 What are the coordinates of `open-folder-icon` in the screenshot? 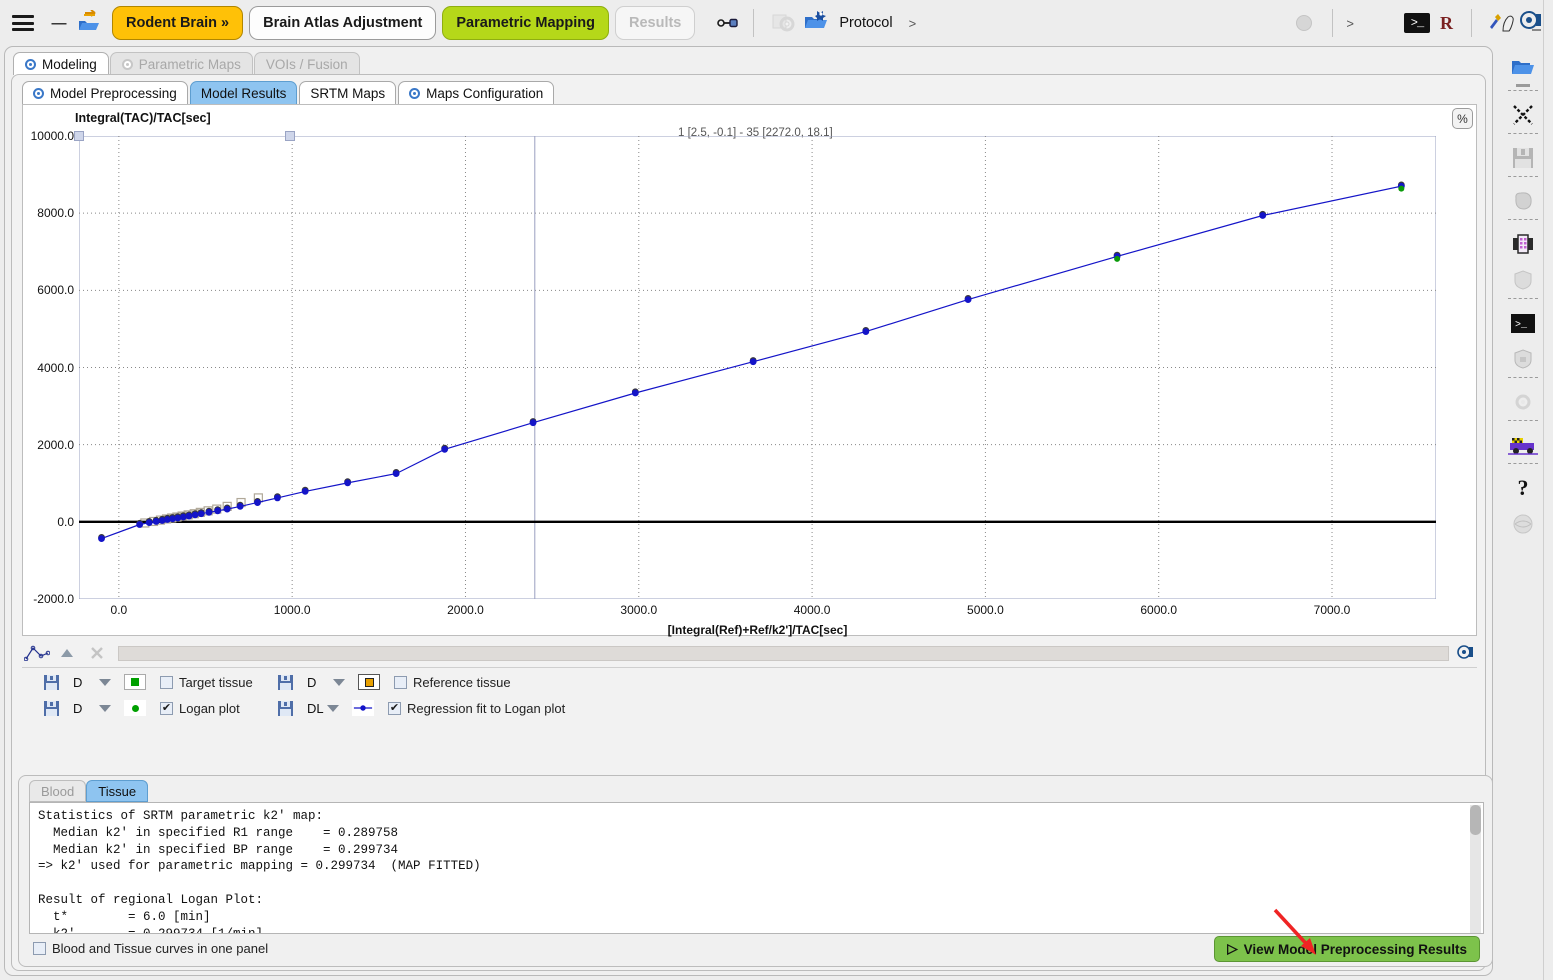 It's located at (1523, 67).